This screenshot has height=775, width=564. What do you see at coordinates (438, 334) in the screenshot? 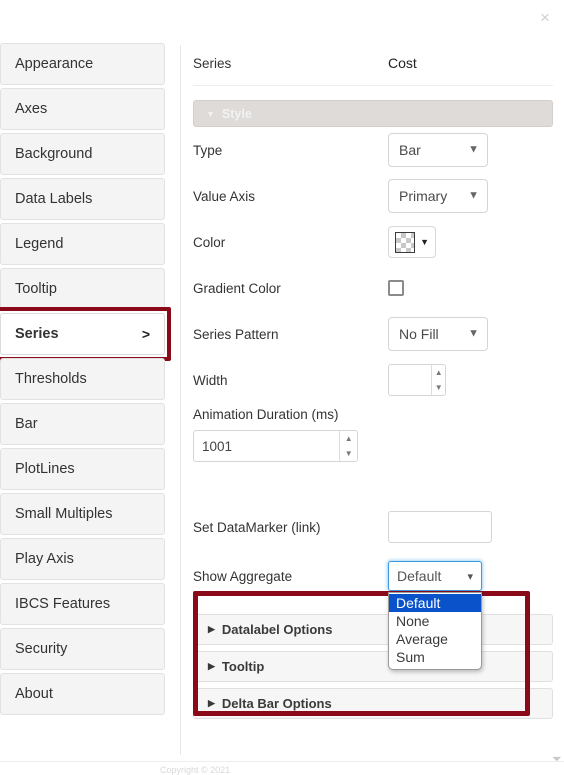
I see `series-pattern-select: No FillSolidHatchedDotted` at bounding box center [438, 334].